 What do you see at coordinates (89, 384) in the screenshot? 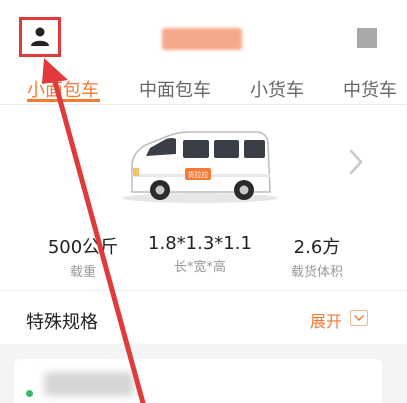
I see `blurred-start-address` at bounding box center [89, 384].